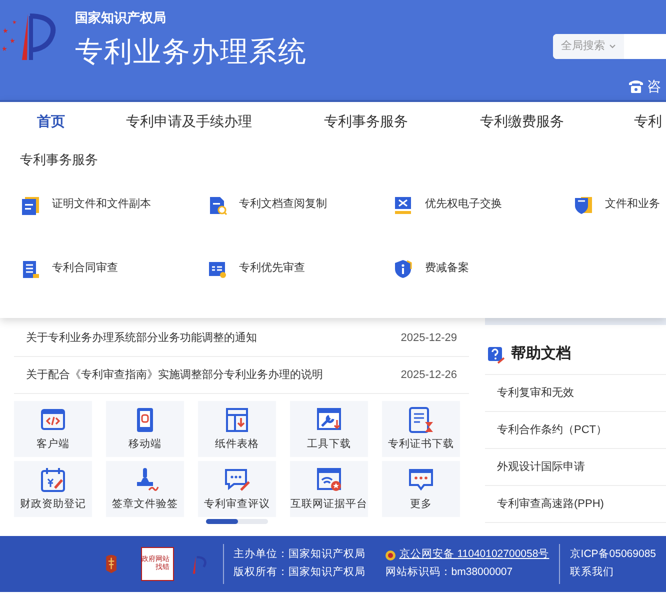 The height and width of the screenshot is (594, 666). I want to click on table-download-icon, so click(237, 420).